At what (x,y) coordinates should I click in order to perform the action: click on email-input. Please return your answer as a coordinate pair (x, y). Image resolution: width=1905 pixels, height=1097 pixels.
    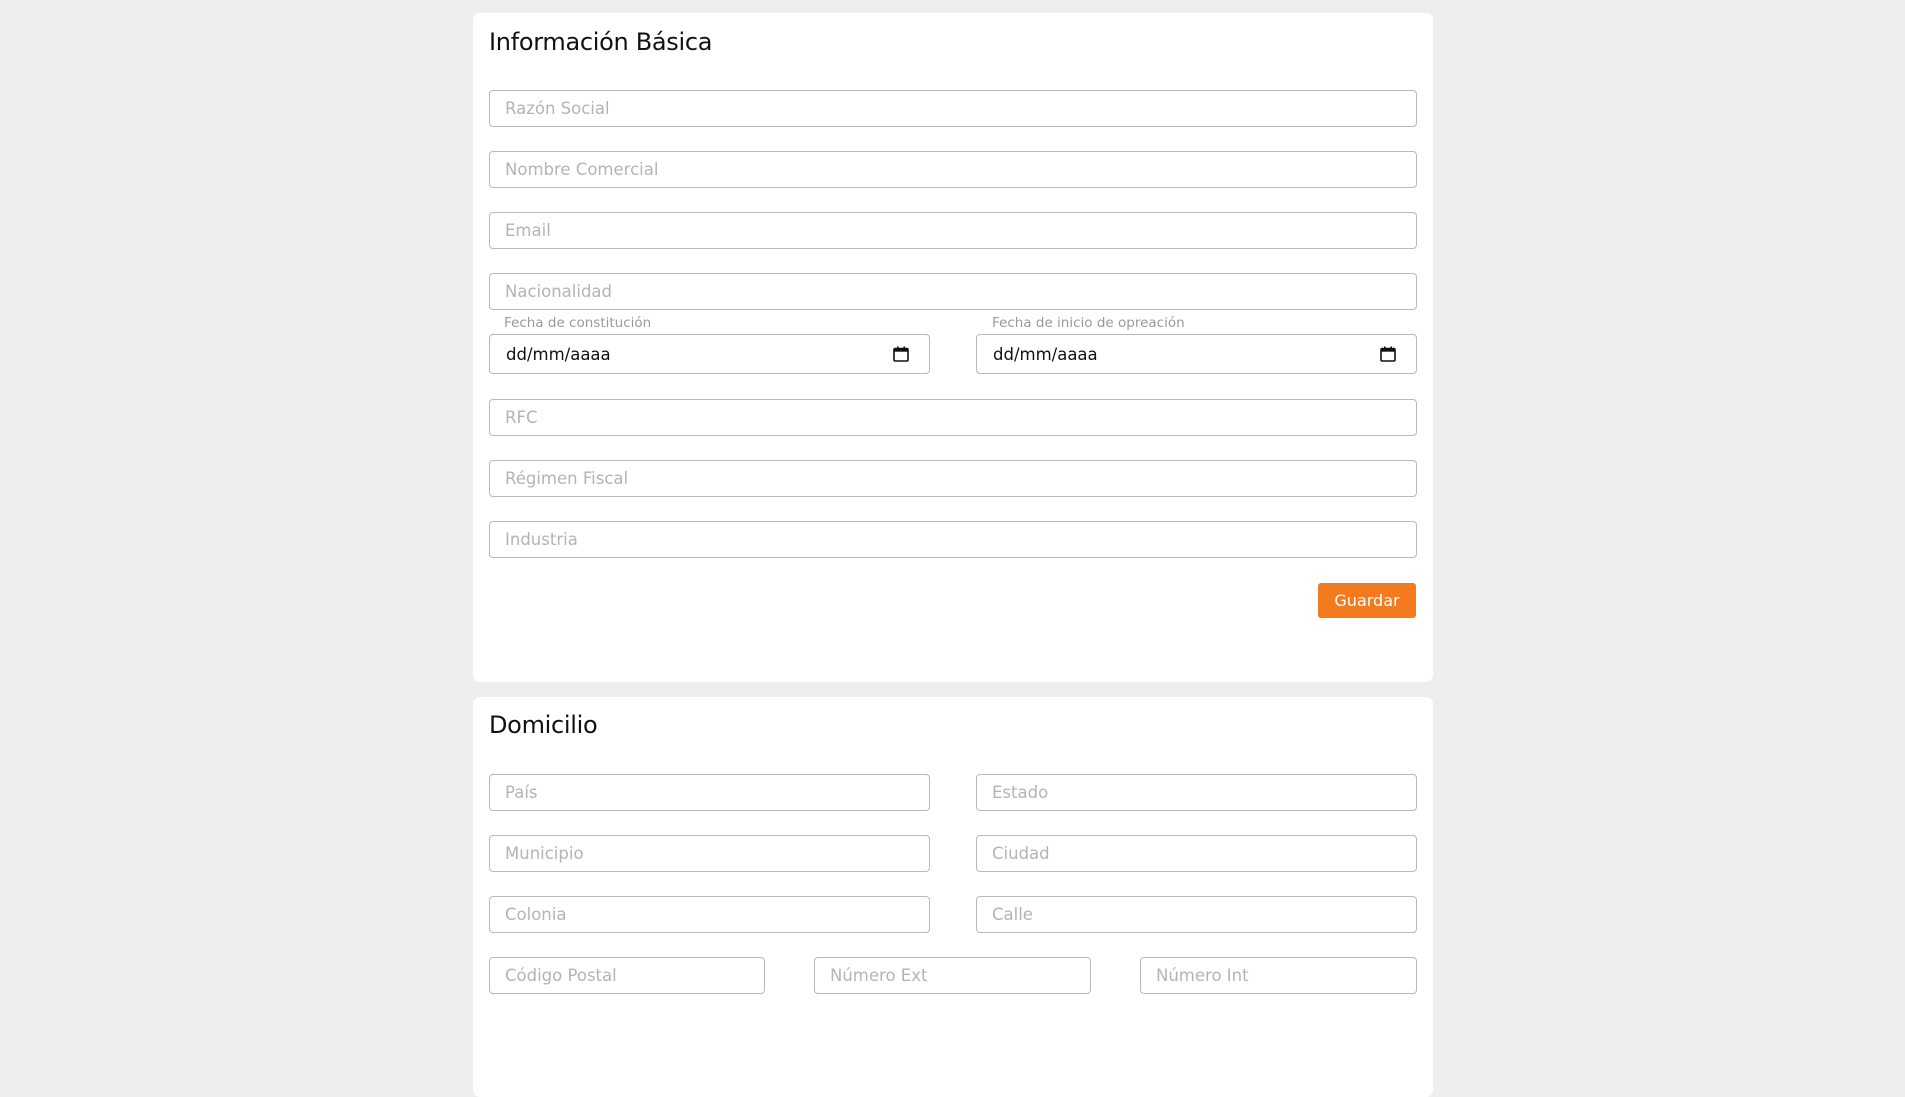
    Looking at the image, I should click on (953, 230).